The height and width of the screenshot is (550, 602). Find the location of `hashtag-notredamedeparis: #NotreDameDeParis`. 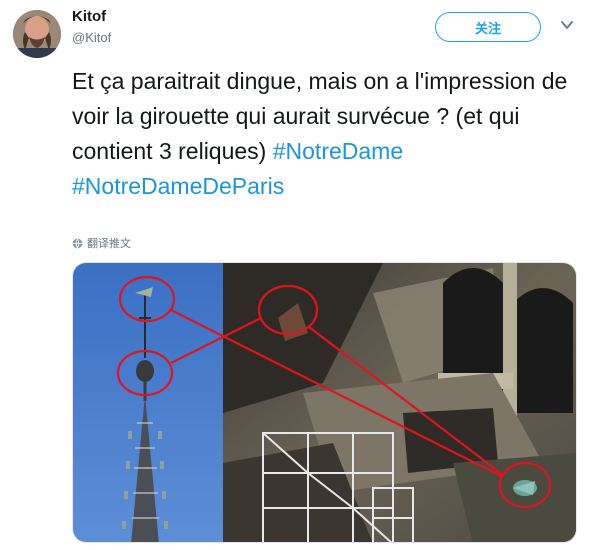

hashtag-notredamedeparis: #NotreDameDeParis is located at coordinates (178, 186).